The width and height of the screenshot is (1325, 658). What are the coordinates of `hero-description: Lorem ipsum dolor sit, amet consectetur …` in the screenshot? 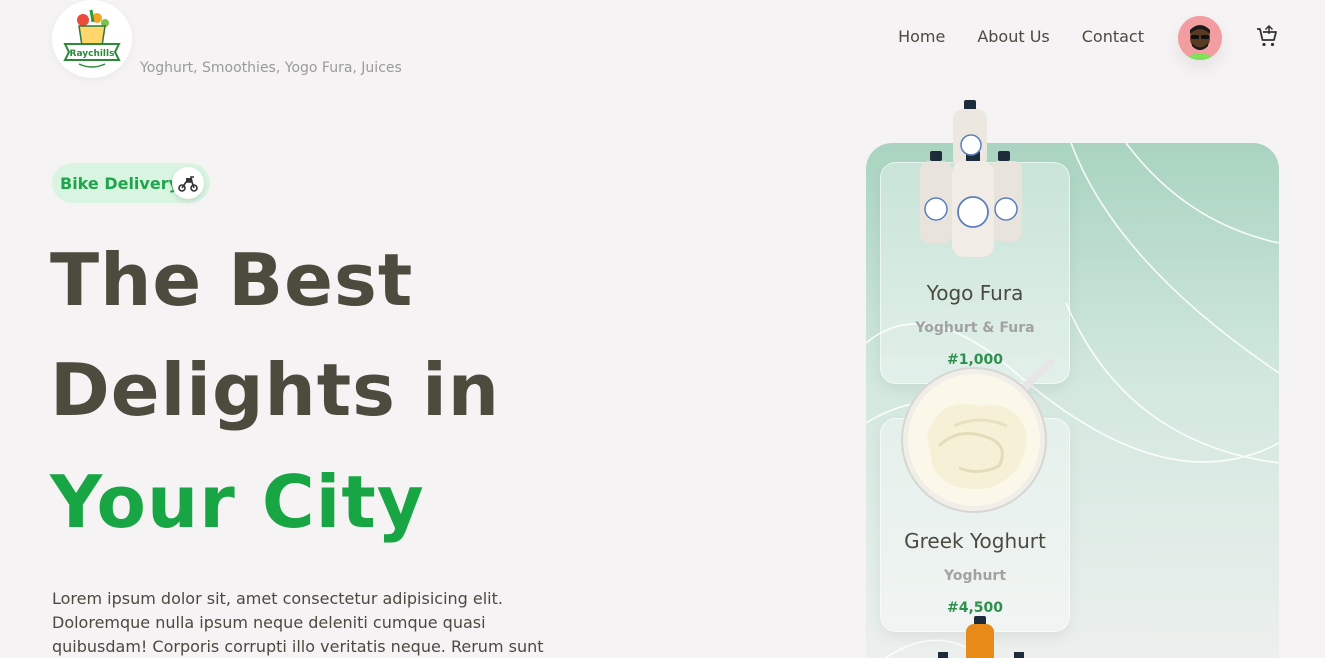 It's located at (298, 622).